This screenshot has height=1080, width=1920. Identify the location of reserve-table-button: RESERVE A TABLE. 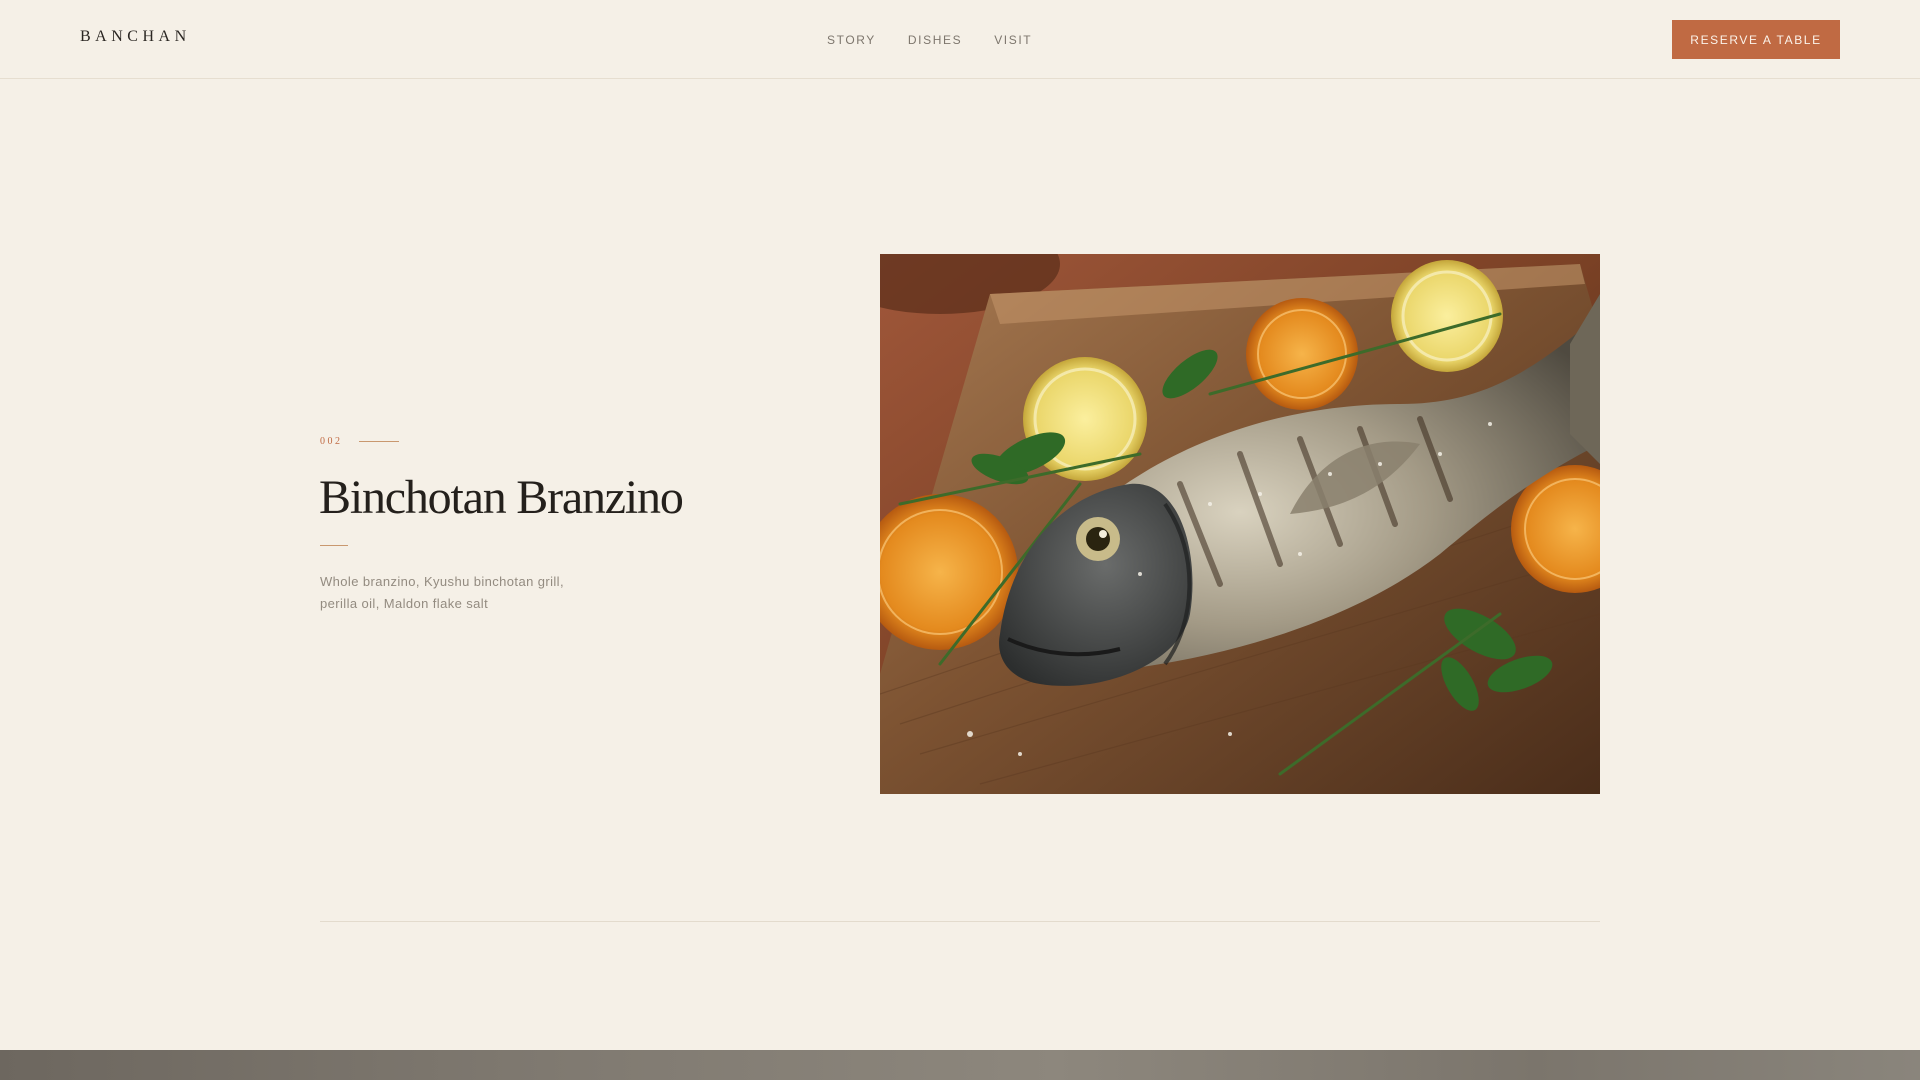
(1756, 39).